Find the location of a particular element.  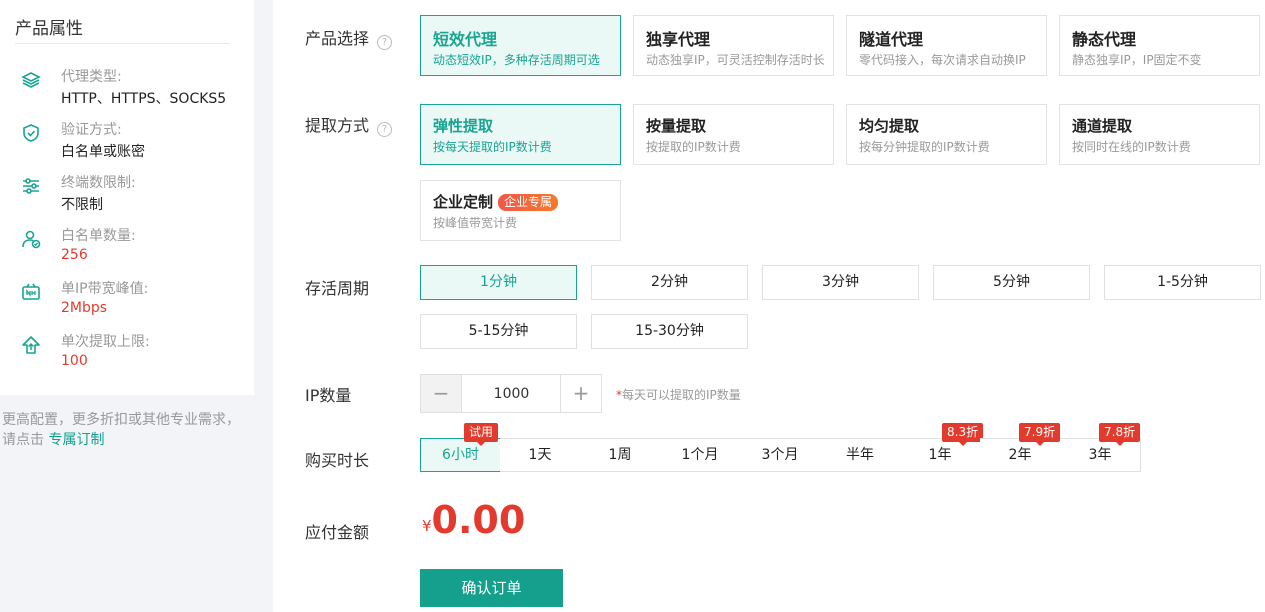

duration-option-label: 1天 is located at coordinates (540, 455).